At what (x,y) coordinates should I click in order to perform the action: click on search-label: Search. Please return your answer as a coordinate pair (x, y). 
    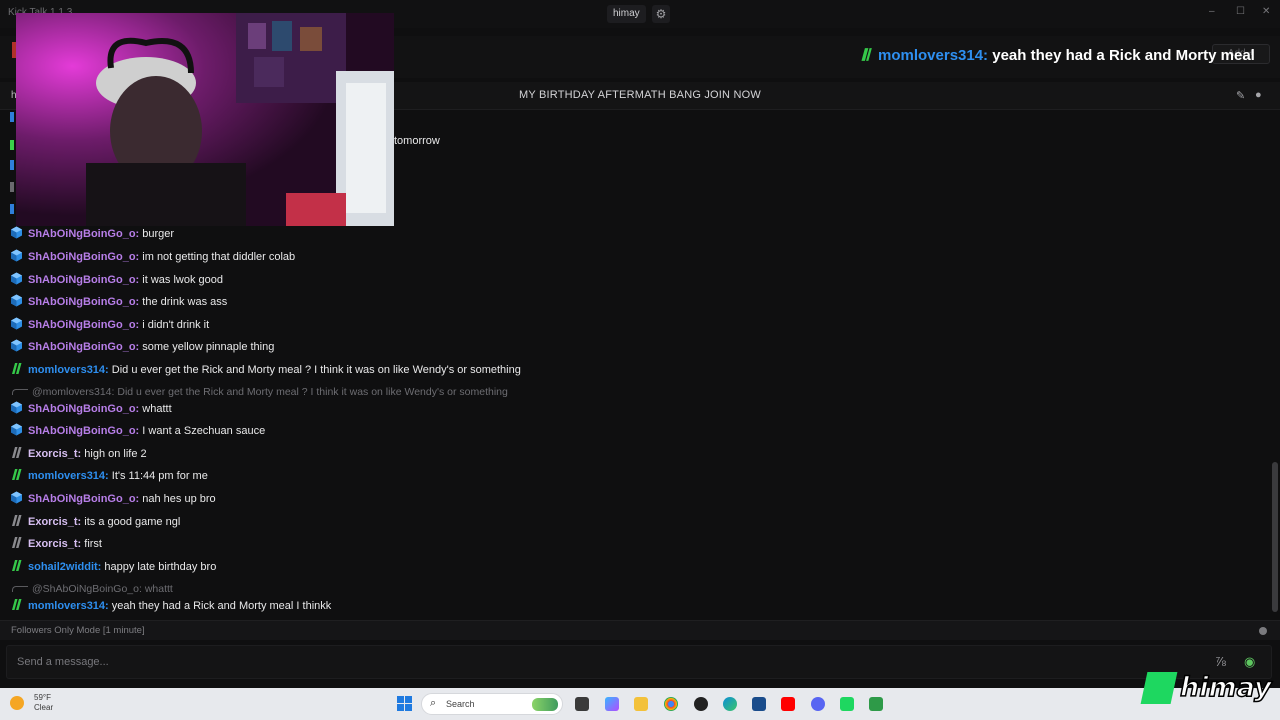
    Looking at the image, I should click on (460, 704).